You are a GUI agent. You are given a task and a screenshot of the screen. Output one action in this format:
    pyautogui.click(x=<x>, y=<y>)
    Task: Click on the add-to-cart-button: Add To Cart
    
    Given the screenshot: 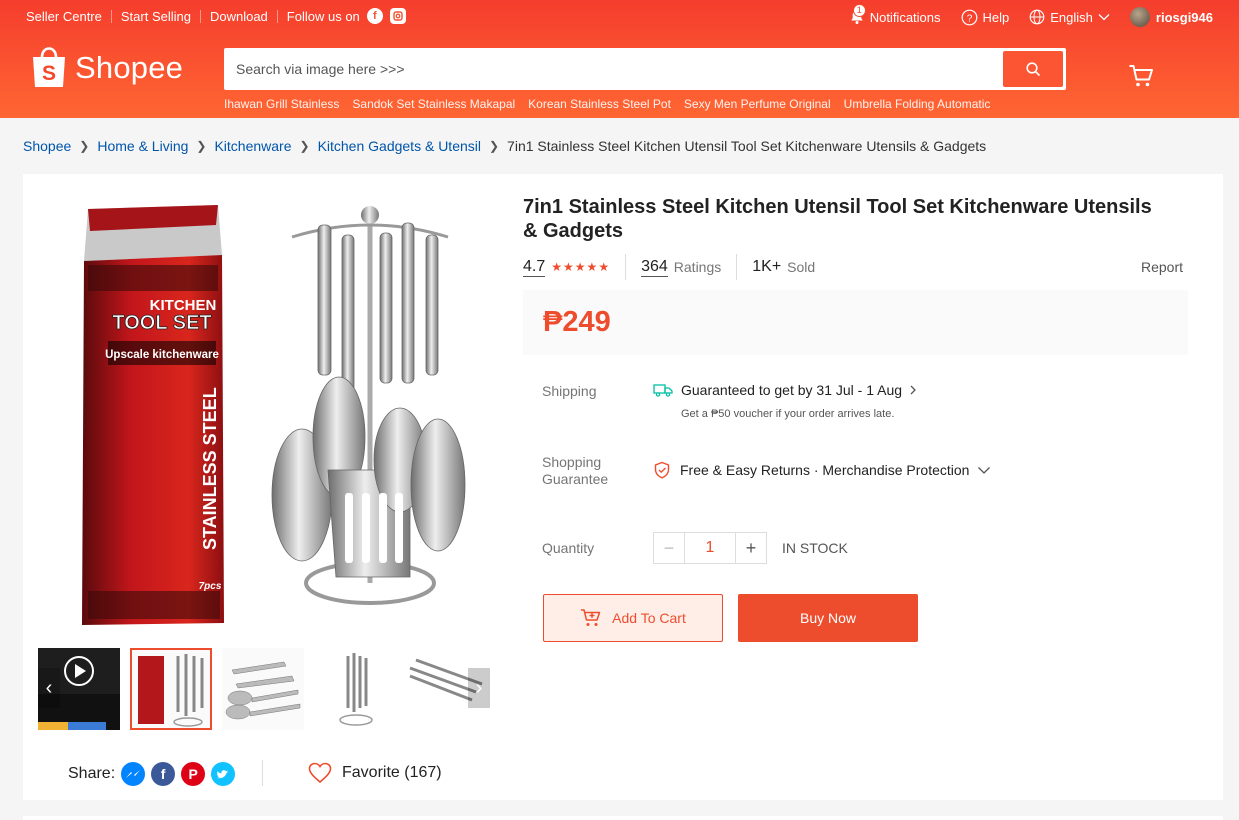 What is the action you would take?
    pyautogui.click(x=633, y=618)
    